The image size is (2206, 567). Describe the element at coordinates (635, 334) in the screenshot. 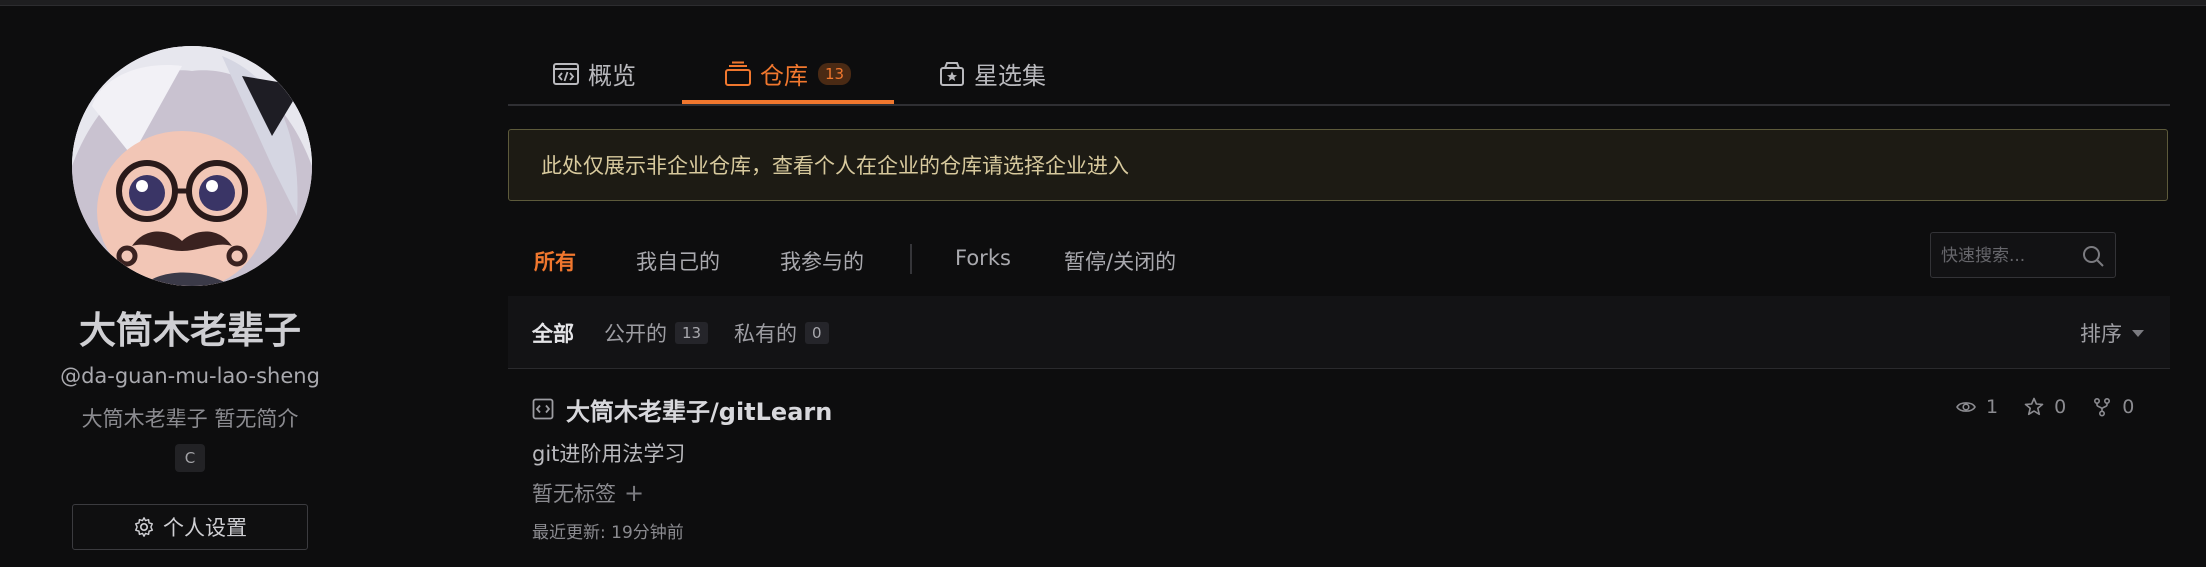

I see `visibility-public-label: 公开的` at that location.